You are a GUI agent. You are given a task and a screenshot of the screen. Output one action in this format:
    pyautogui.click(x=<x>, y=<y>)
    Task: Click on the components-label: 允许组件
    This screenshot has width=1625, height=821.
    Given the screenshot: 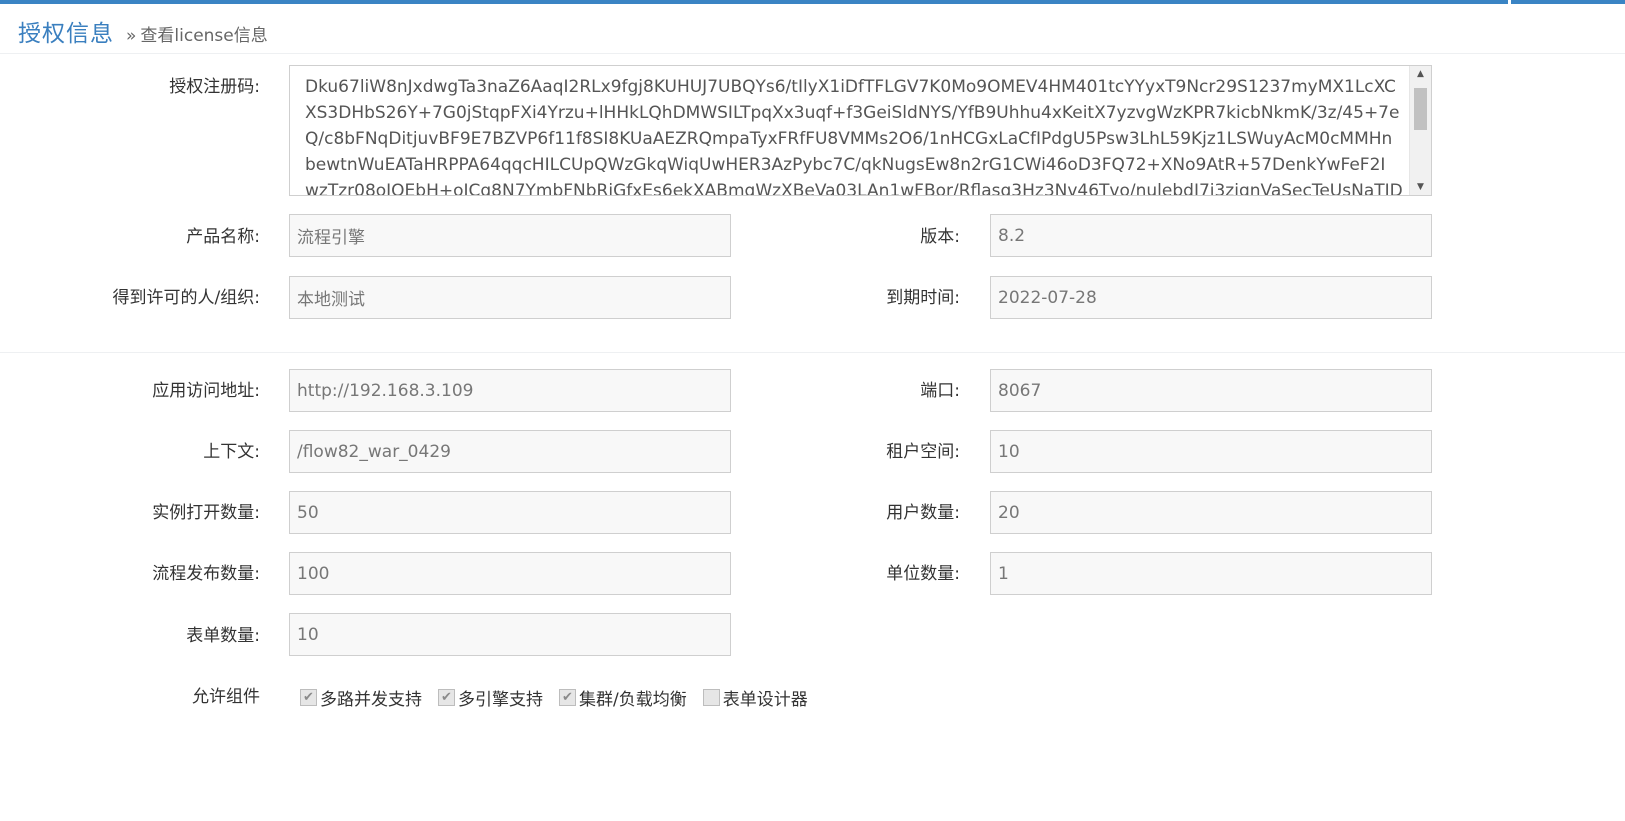 What is the action you would take?
    pyautogui.click(x=226, y=697)
    